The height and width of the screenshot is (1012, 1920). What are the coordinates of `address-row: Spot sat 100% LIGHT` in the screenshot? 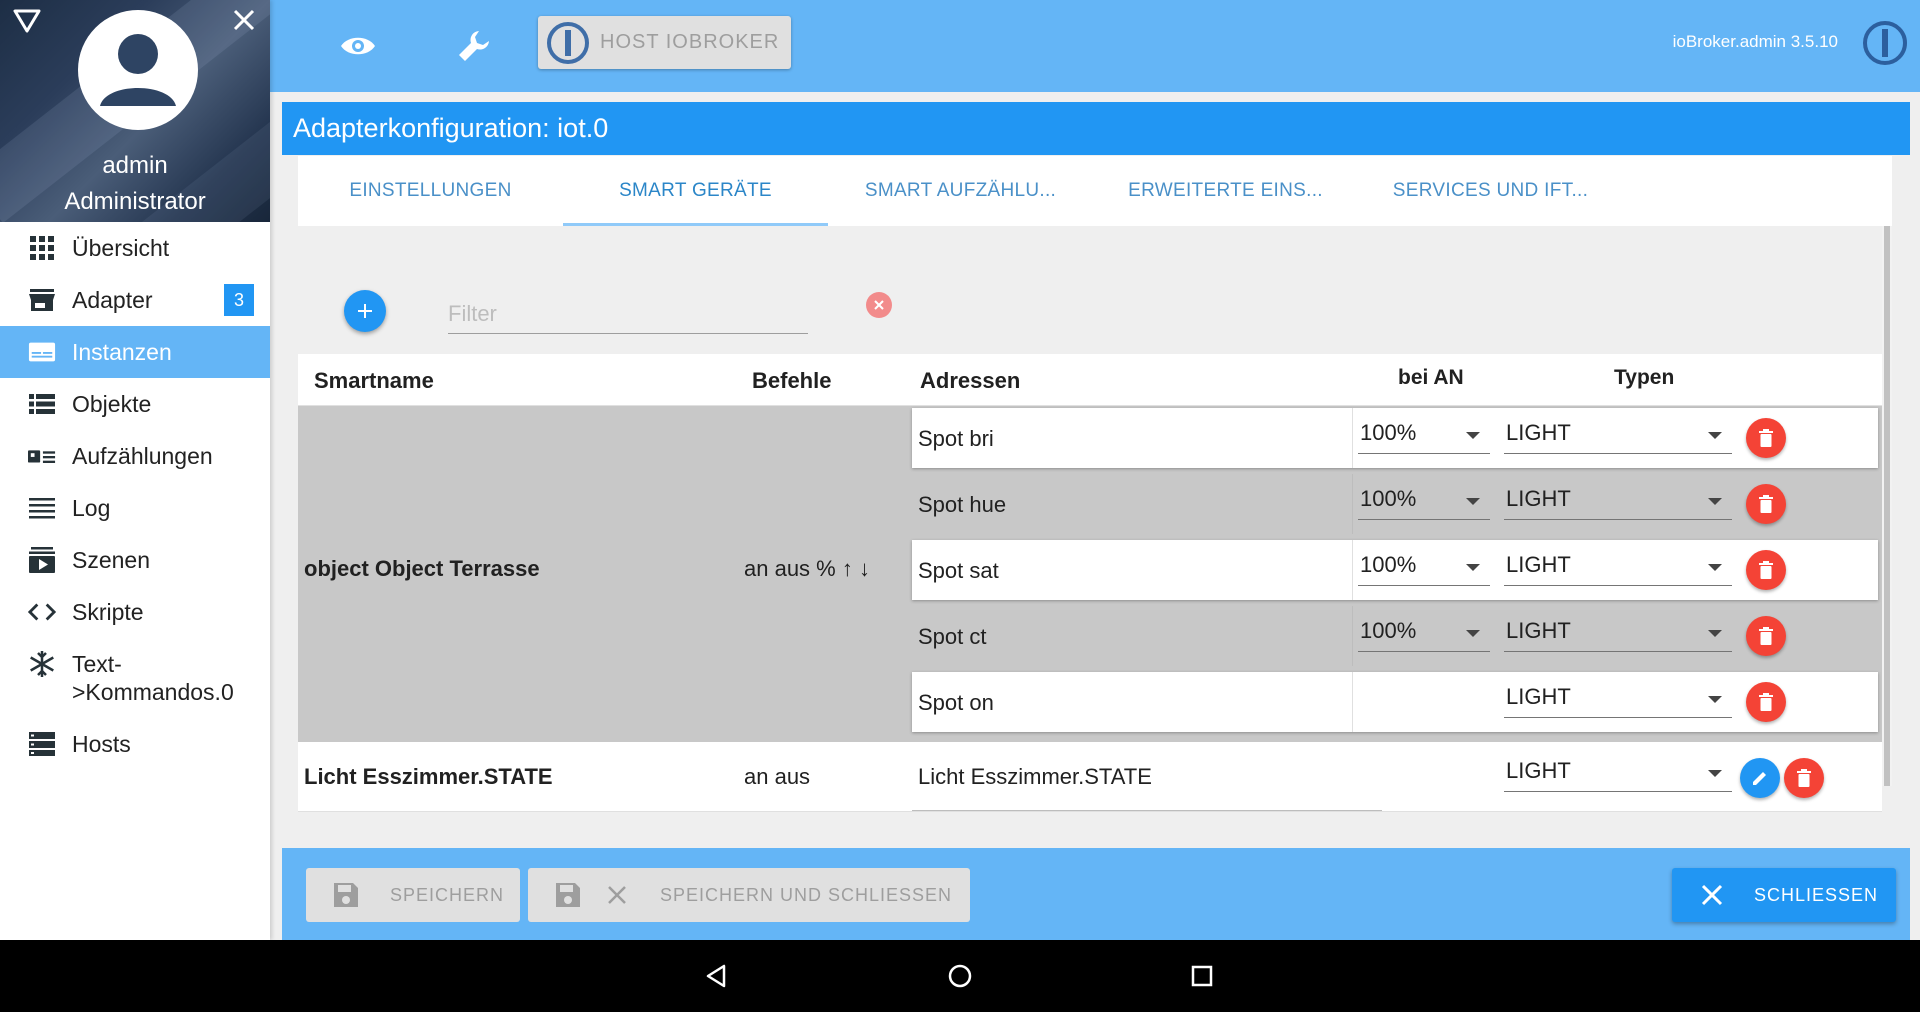 It's located at (1395, 570).